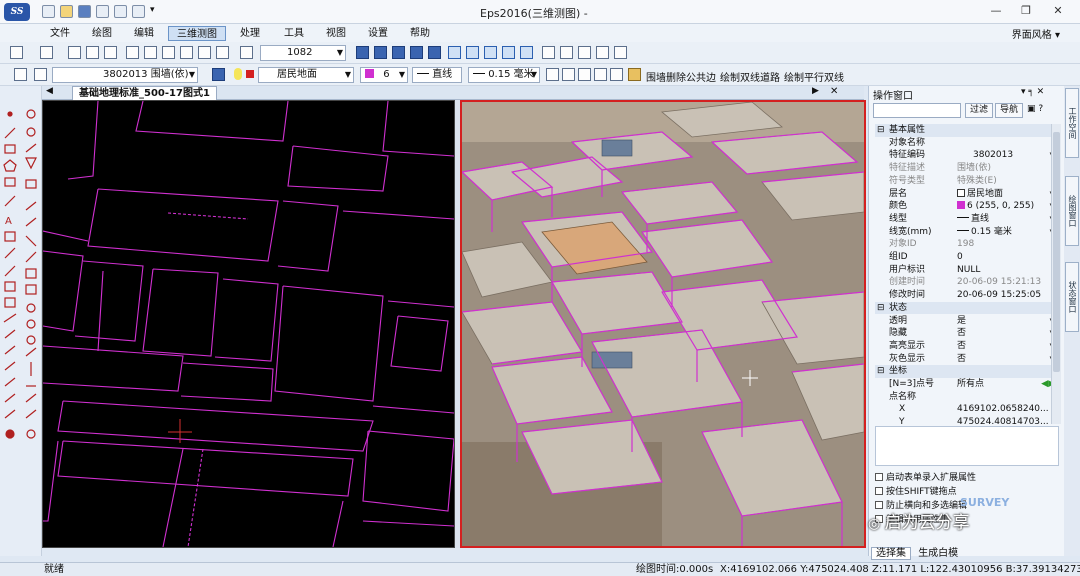 Image resolution: width=1080 pixels, height=576 pixels. I want to click on tile-view-icon, so click(380, 52).